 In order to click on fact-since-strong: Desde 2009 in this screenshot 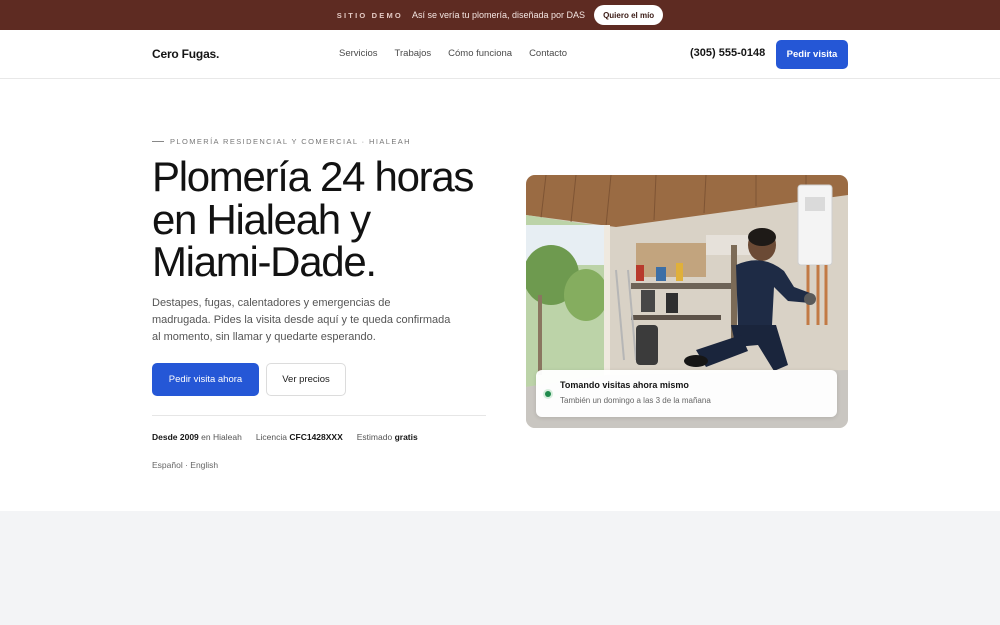, I will do `click(175, 437)`.